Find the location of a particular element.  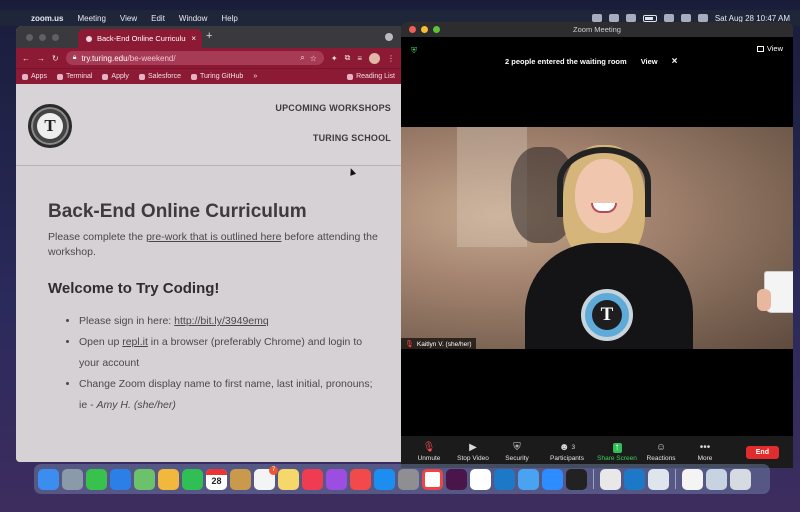

back-icon: ← is located at coordinates (26, 58).